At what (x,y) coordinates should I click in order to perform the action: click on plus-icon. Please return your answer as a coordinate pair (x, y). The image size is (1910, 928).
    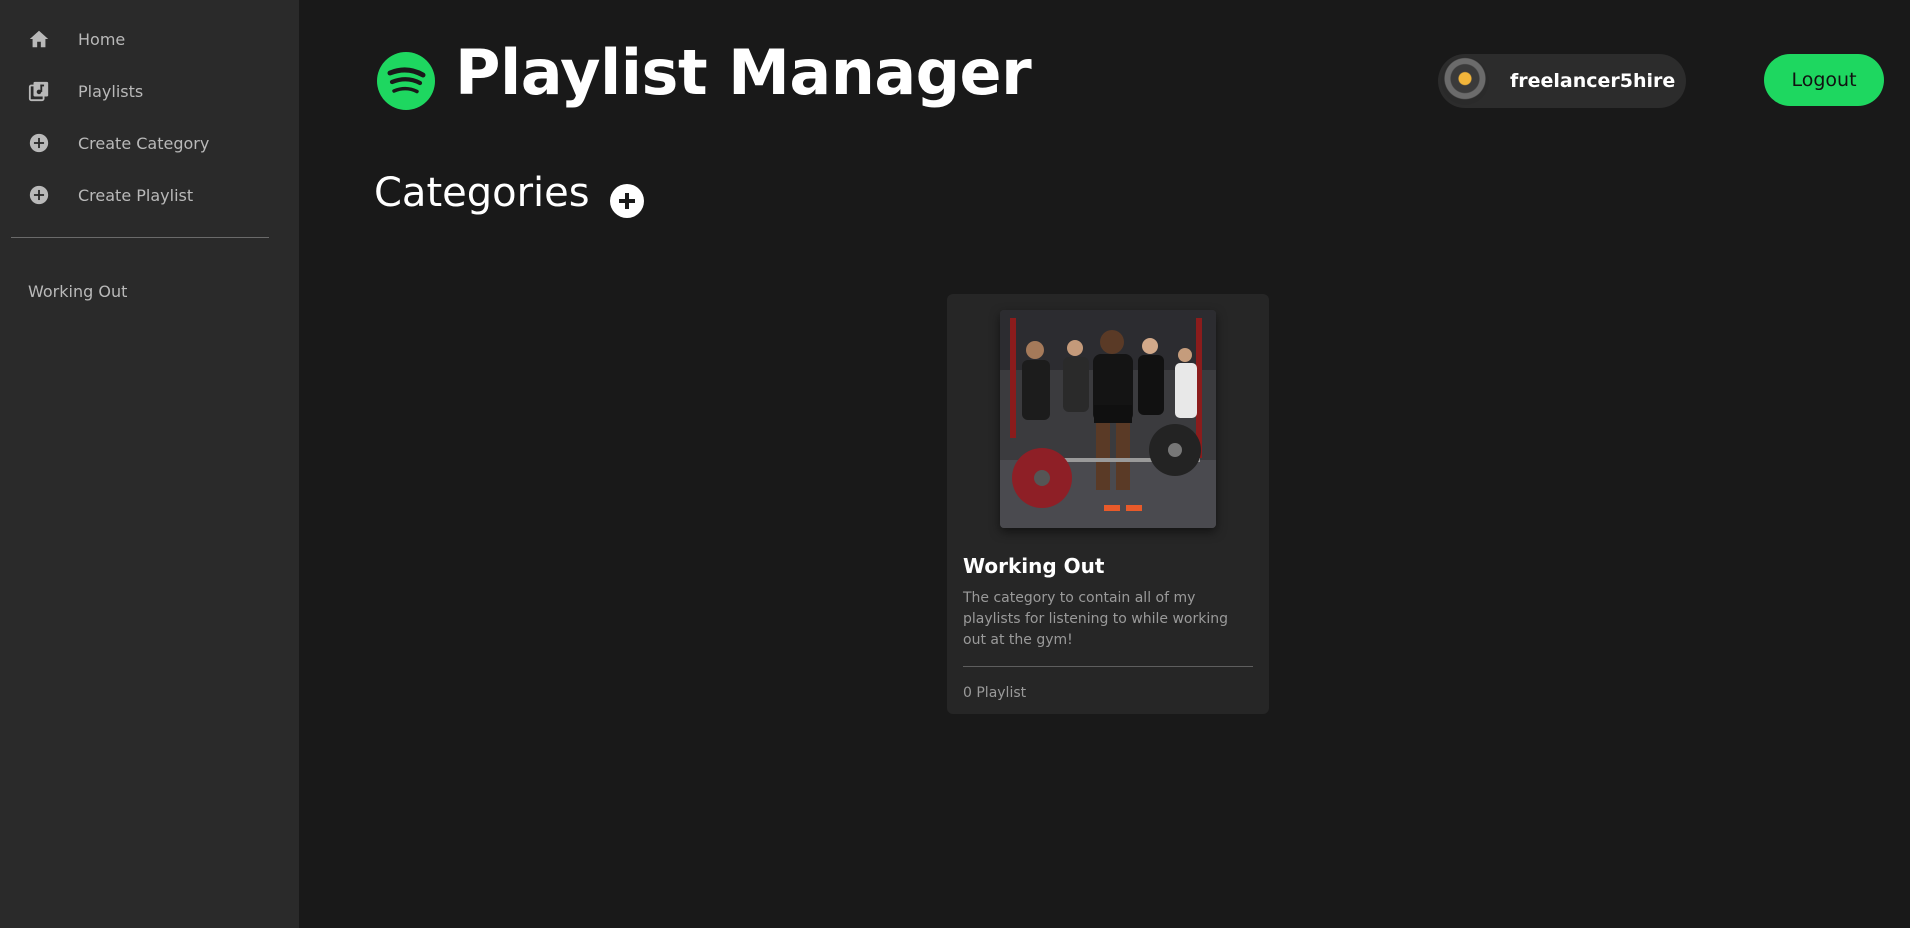
    Looking at the image, I should click on (627, 201).